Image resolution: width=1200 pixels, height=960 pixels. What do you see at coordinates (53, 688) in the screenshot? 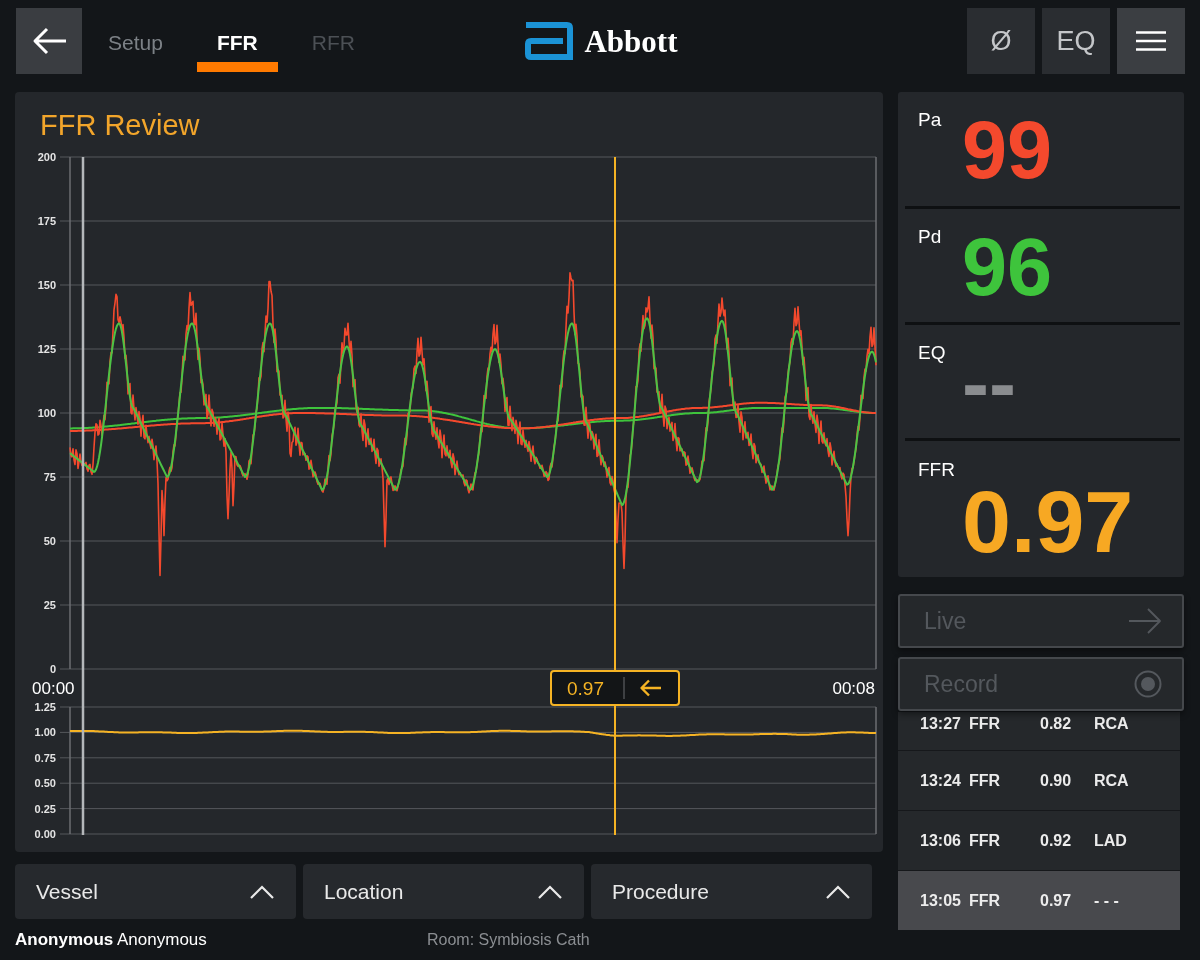
I see `time-axis-label: 00:00` at bounding box center [53, 688].